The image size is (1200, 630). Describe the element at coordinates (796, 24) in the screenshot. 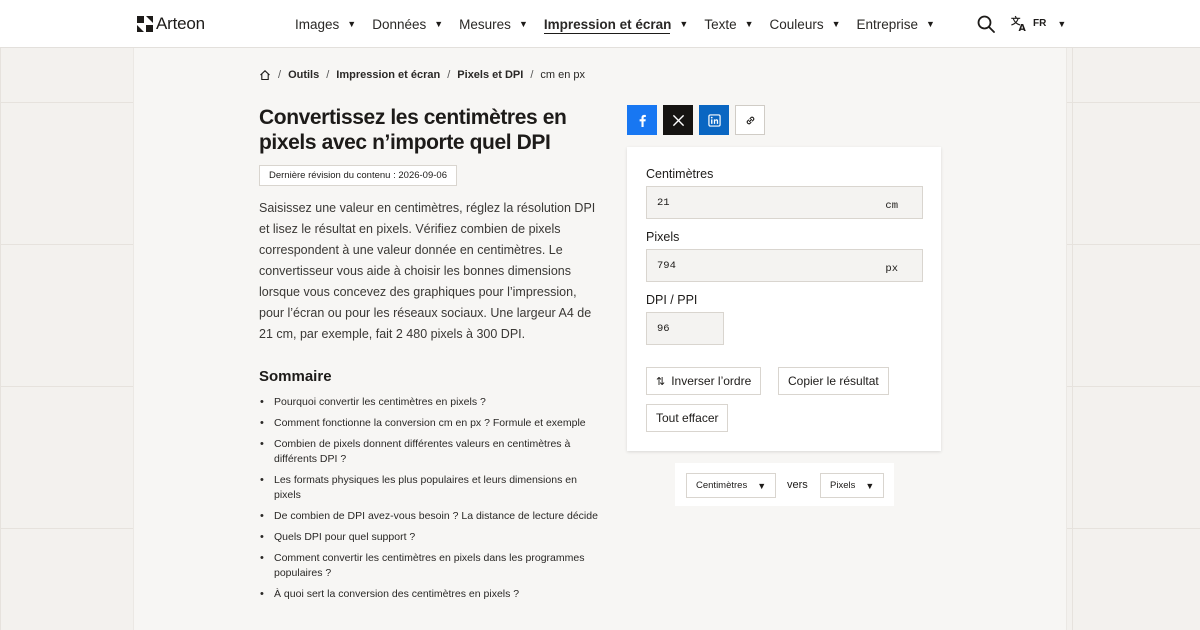

I see `nav-label: Couleurs` at that location.